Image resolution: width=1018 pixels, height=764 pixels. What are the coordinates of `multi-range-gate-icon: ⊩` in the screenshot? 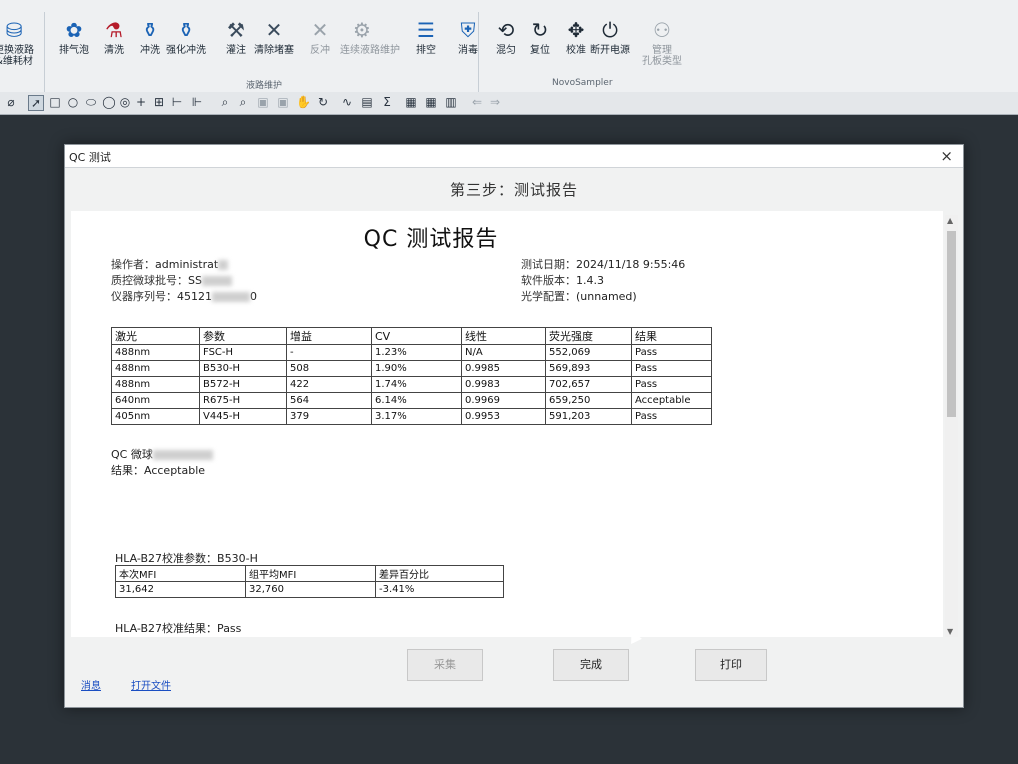 It's located at (197, 102).